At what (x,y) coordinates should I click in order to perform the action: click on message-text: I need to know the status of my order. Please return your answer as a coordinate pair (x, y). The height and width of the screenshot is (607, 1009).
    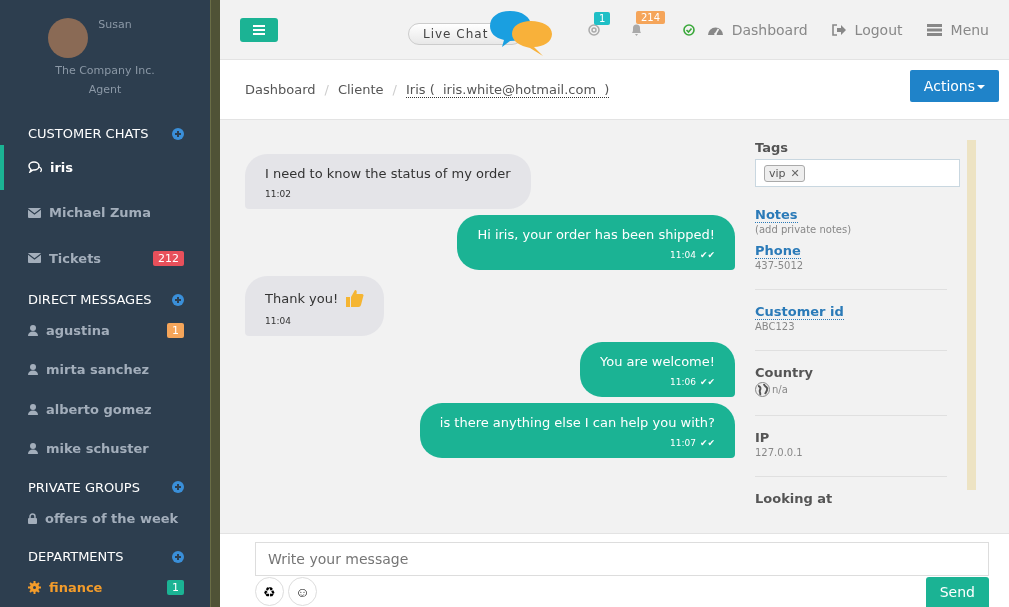
    Looking at the image, I should click on (388, 173).